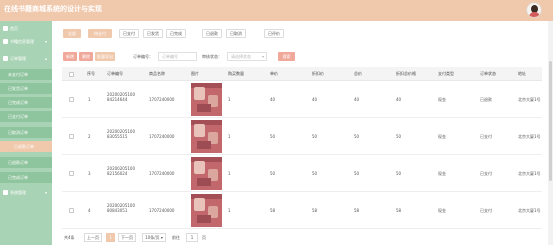 Image resolution: width=553 pixels, height=245 pixels. I want to click on app-title: 在线书籍商城系统的设计与实现, so click(53, 9).